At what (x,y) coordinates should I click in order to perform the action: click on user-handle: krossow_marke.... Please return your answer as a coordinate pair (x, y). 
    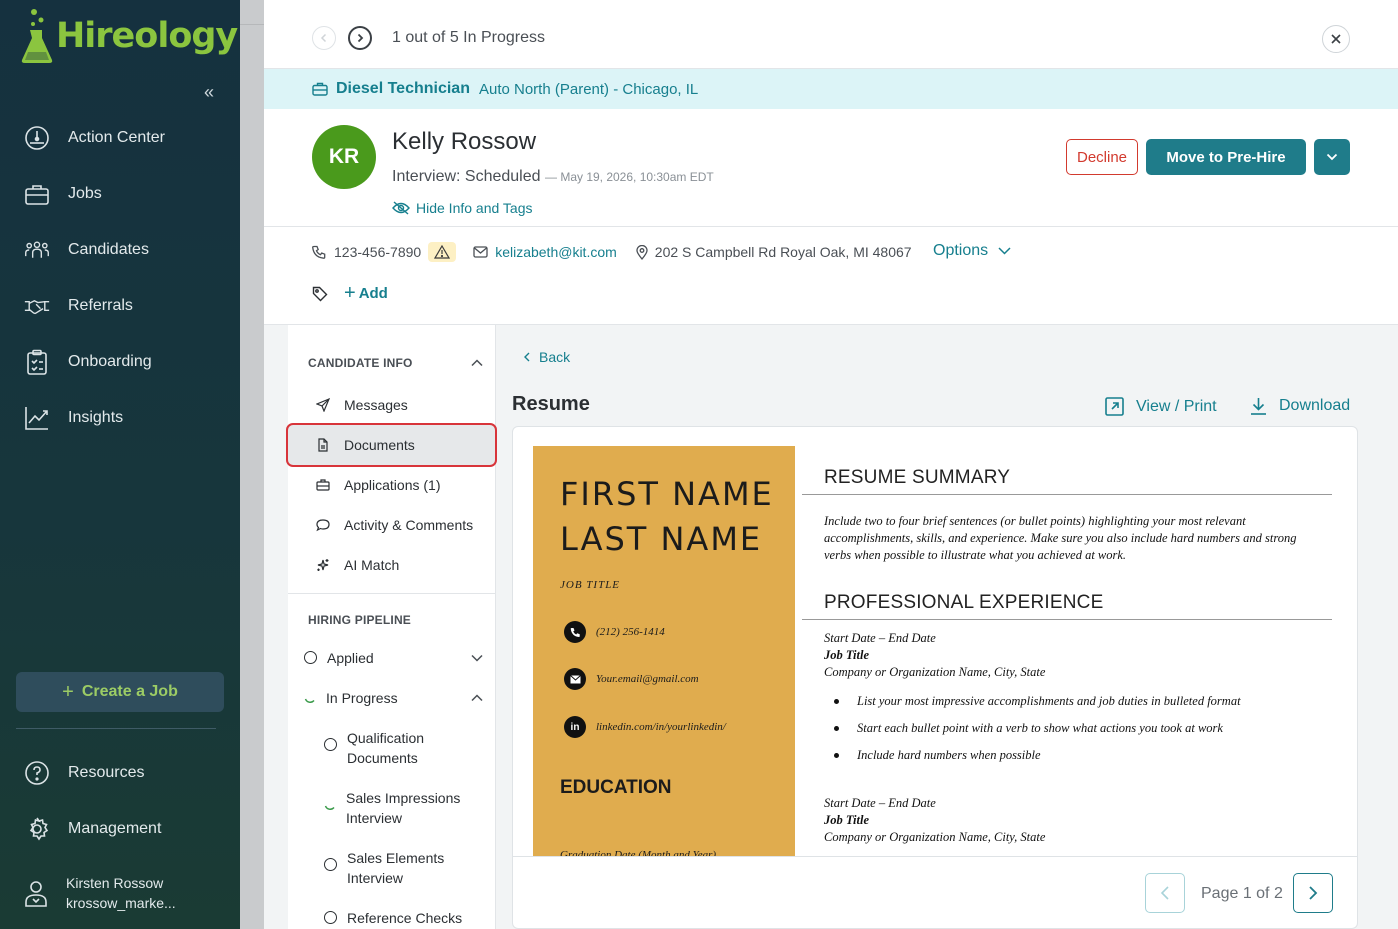
    Looking at the image, I should click on (121, 903).